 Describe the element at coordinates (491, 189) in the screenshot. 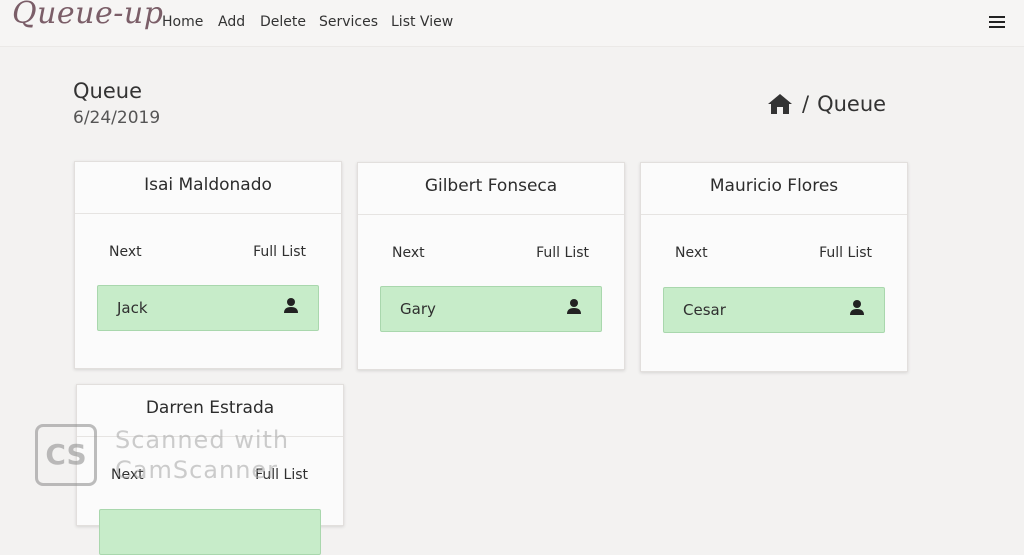

I see `card-title: Gilbert Fonseca` at that location.